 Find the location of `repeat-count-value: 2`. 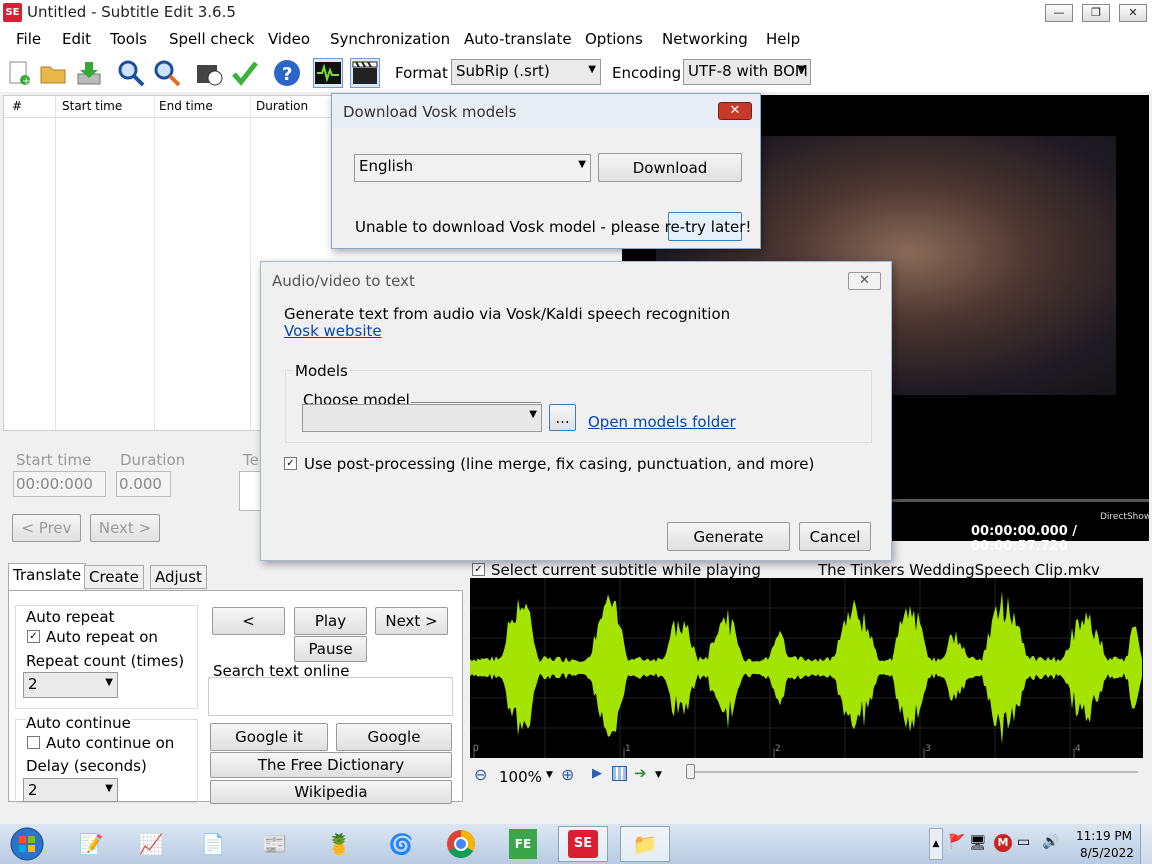

repeat-count-value: 2 is located at coordinates (33, 684).